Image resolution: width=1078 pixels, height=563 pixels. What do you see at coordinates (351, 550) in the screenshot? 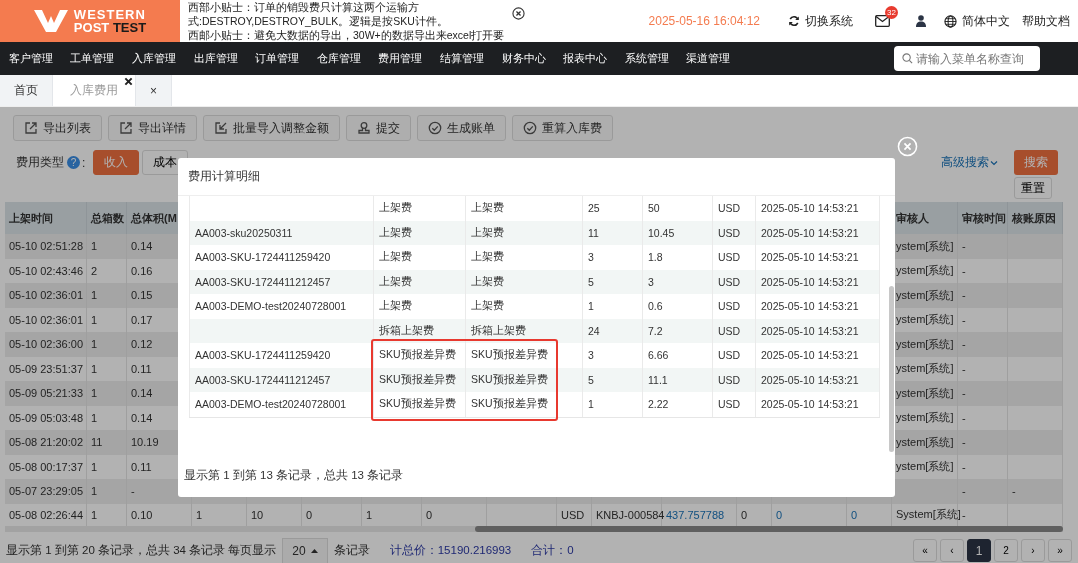
I see `record-label: 条记录` at bounding box center [351, 550].